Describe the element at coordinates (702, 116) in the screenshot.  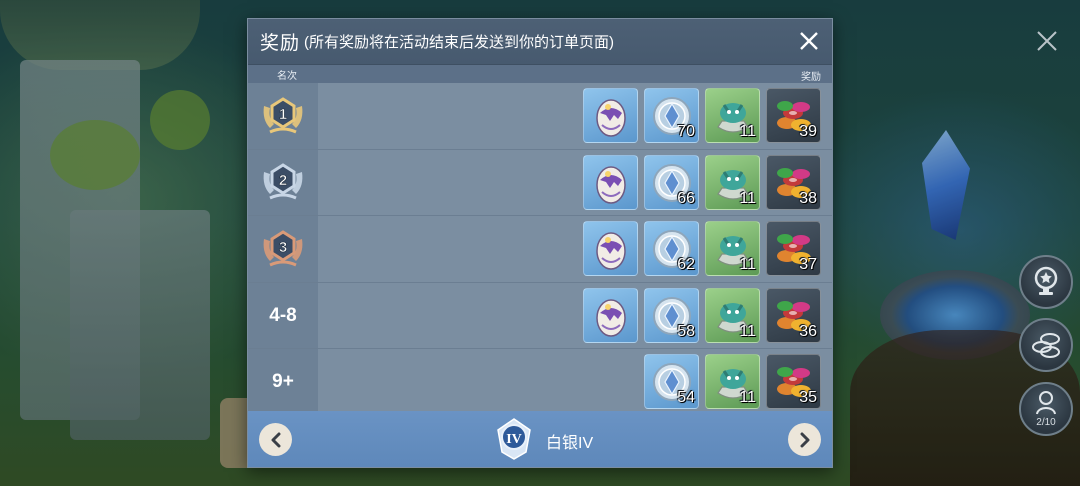
I see `reward-items: 39 11 70` at that location.